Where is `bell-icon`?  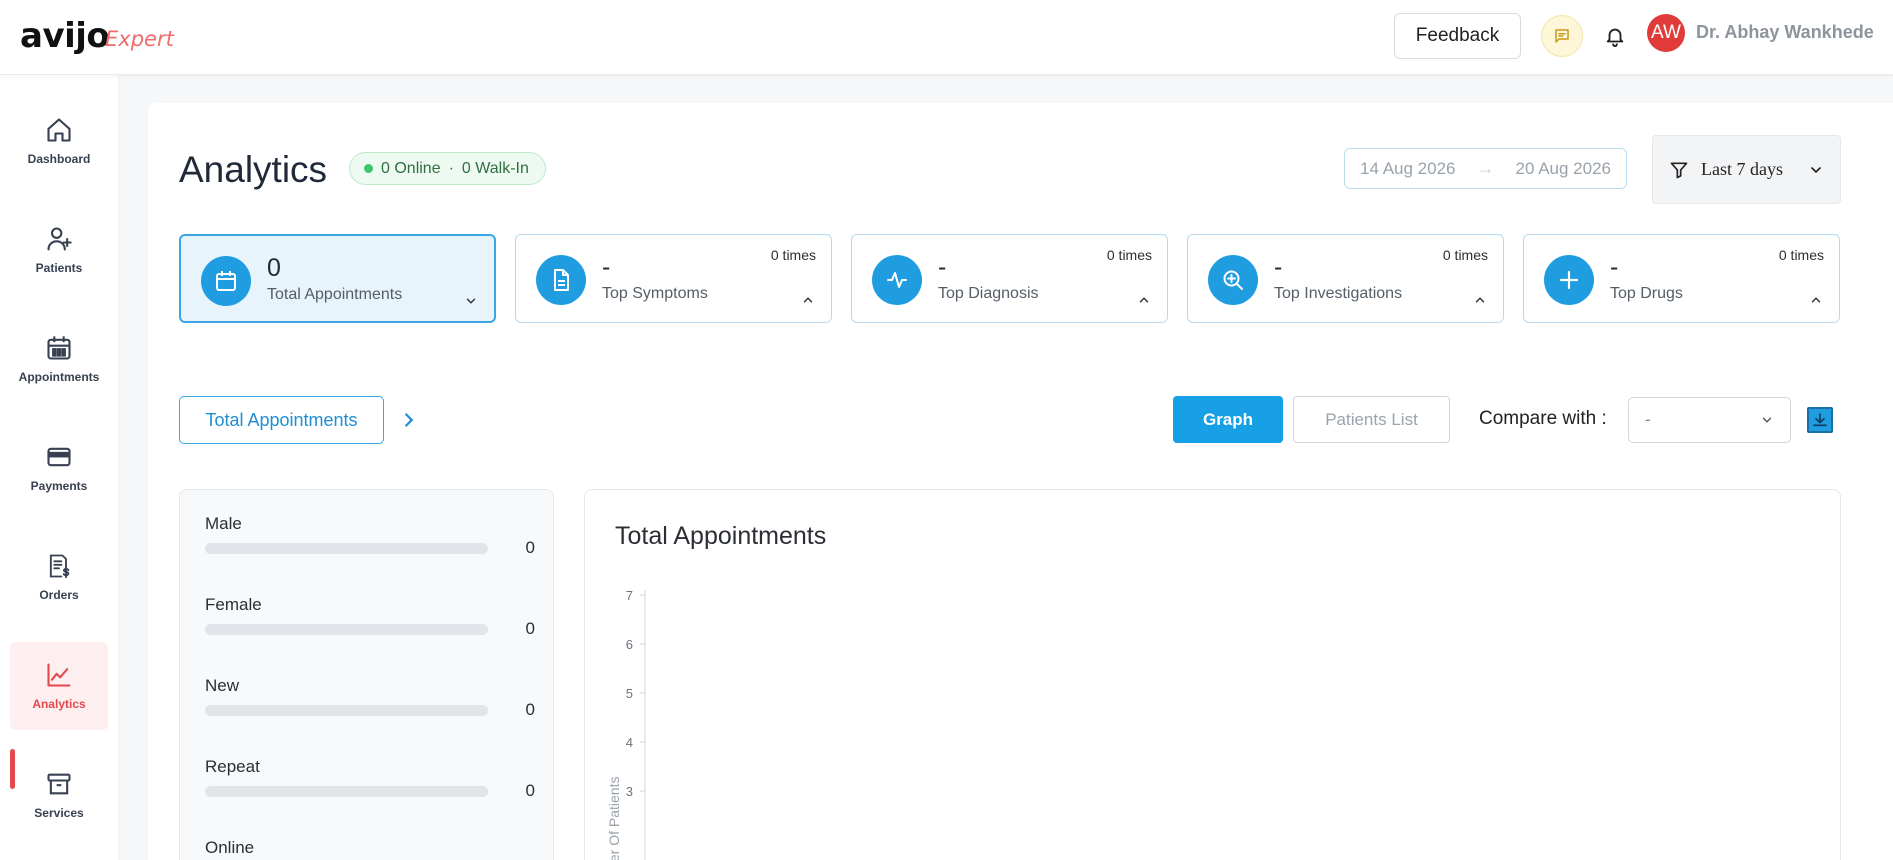
bell-icon is located at coordinates (1615, 37).